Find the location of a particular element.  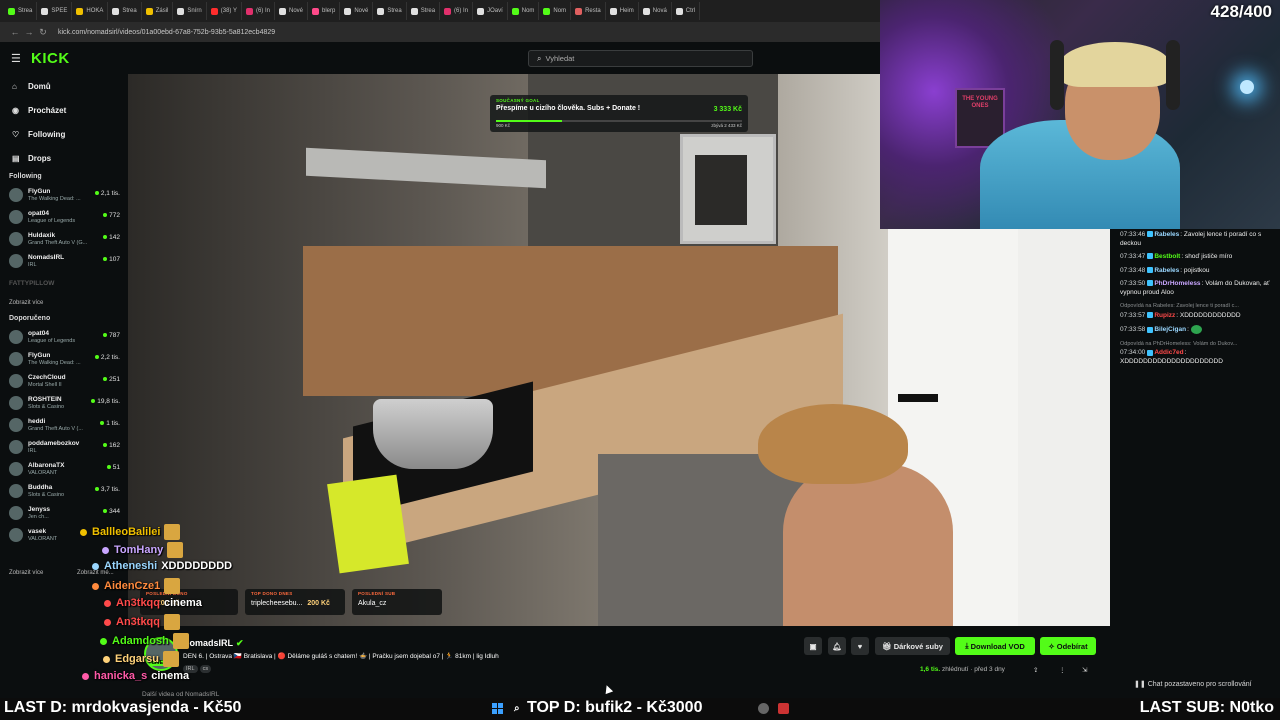

back-arrow-icon: ← is located at coordinates (15, 32).